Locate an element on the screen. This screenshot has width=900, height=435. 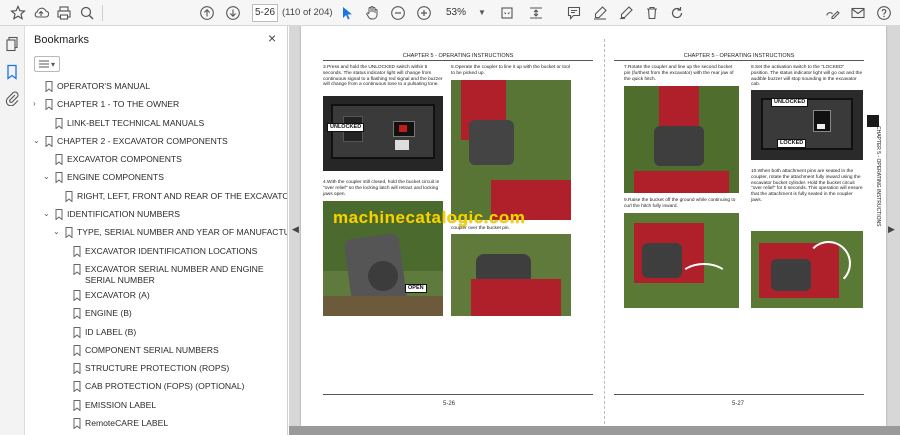
bookmark-options-button: ▾ is located at coordinates (47, 64).